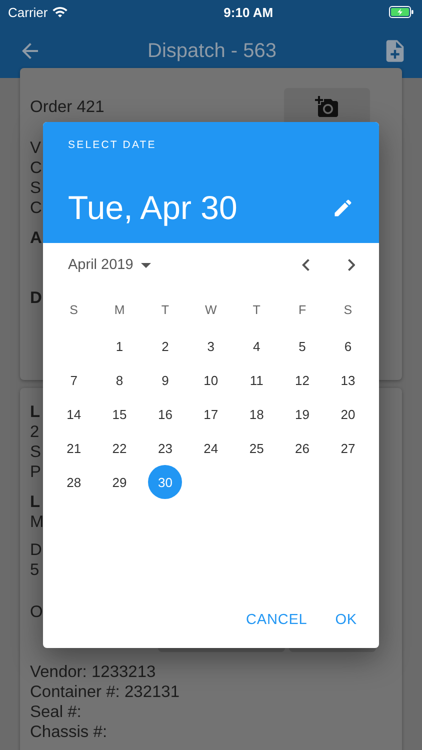 Image resolution: width=422 pixels, height=750 pixels. What do you see at coordinates (35, 570) in the screenshot?
I see `detail-text: 5` at bounding box center [35, 570].